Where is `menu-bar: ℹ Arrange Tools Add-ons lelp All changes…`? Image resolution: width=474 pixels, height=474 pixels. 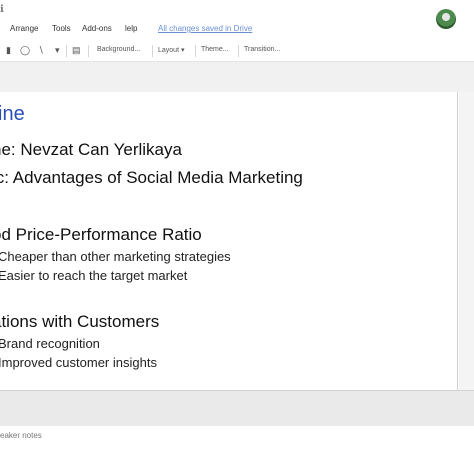
menu-bar: ℹ Arrange Tools Add-ons lelp All changes… is located at coordinates (237, 20).